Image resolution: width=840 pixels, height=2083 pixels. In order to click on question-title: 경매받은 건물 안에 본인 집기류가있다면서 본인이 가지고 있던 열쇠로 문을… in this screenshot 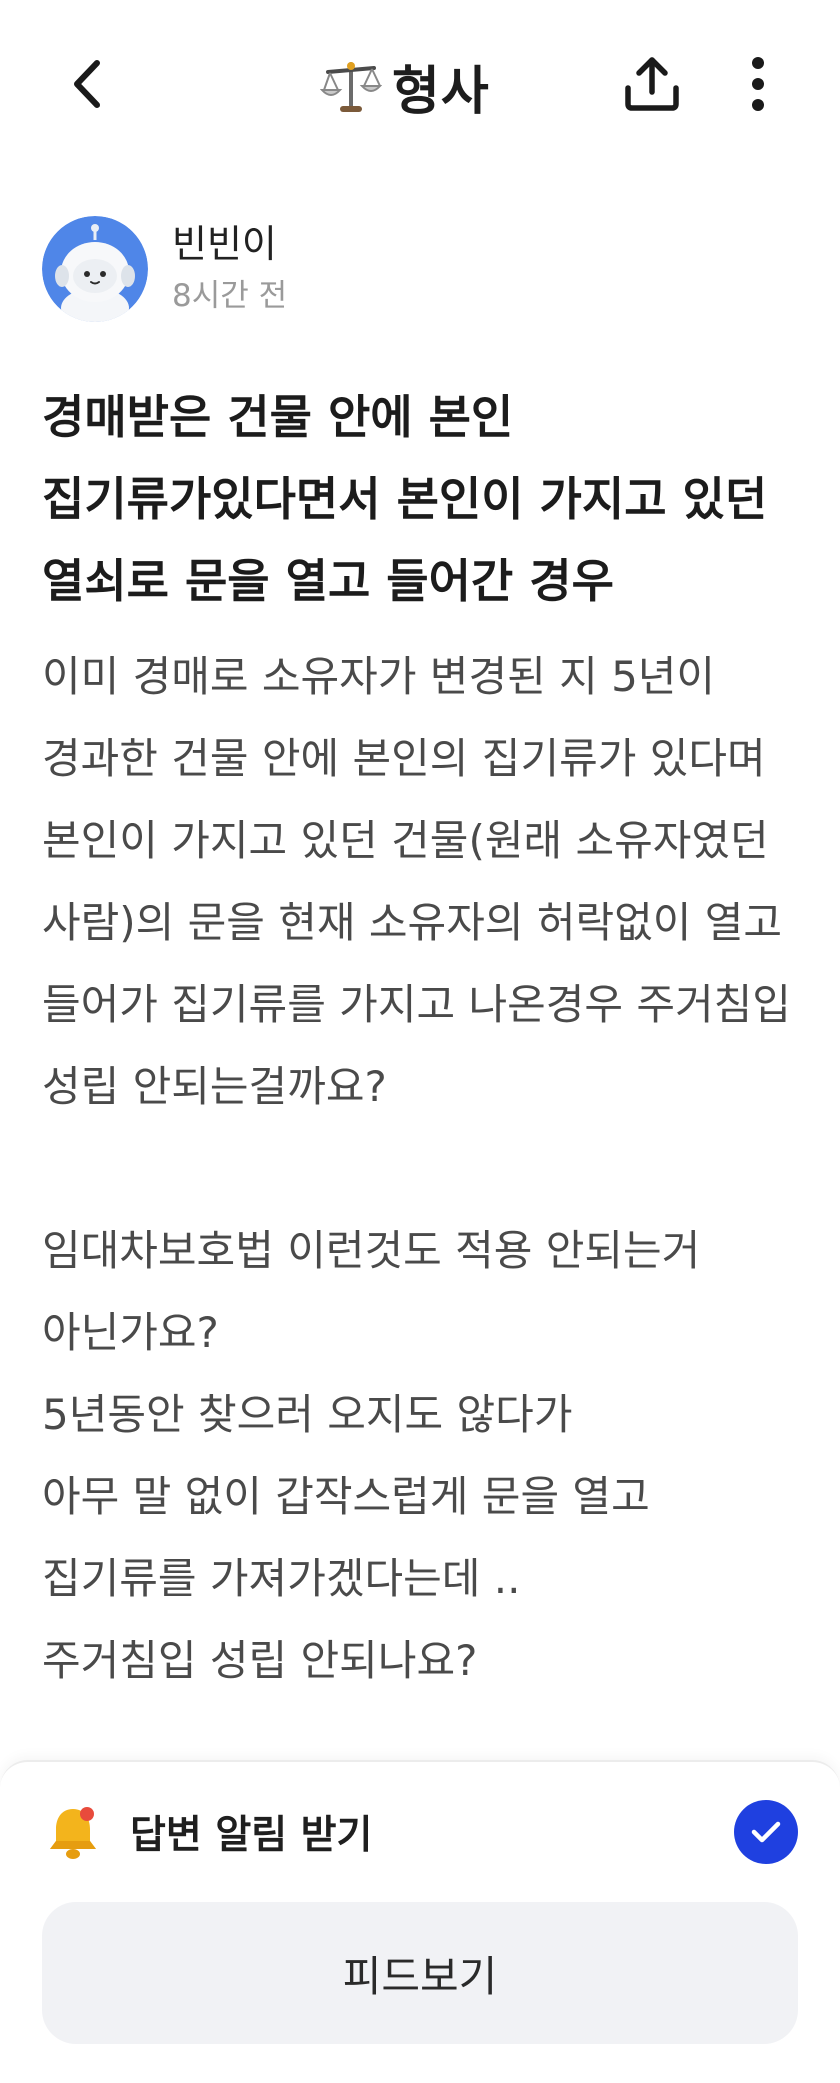, I will do `click(405, 499)`.